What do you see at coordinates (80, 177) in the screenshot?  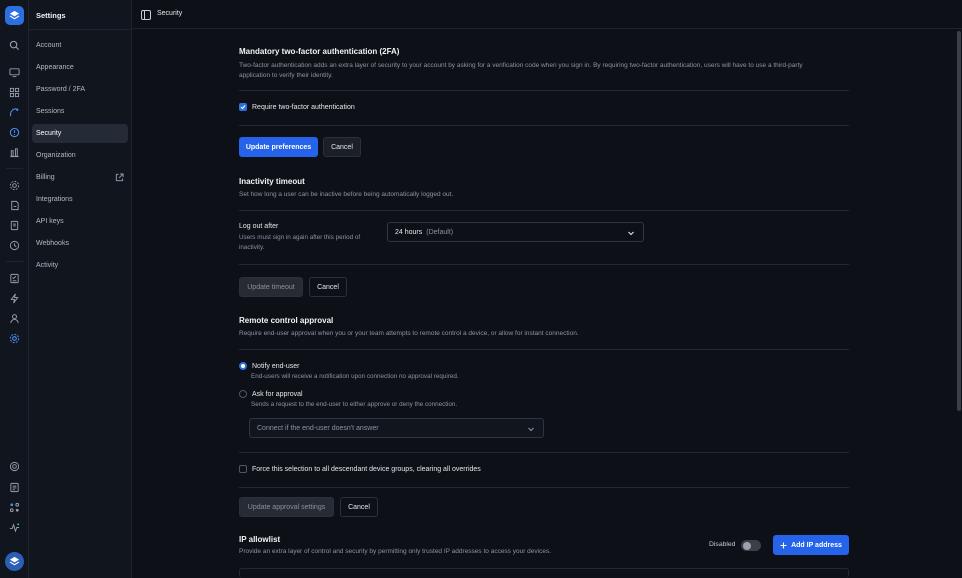 I see `sidebar-item-billing: Billing` at bounding box center [80, 177].